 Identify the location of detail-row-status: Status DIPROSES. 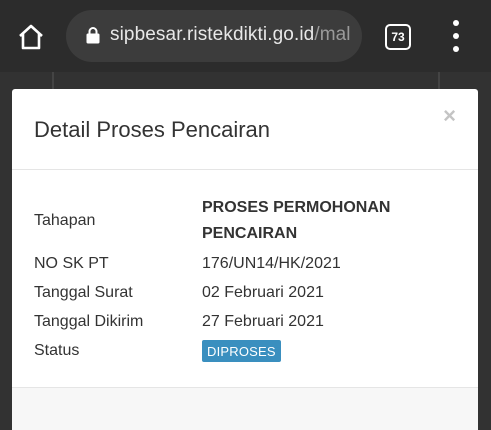
(249, 350).